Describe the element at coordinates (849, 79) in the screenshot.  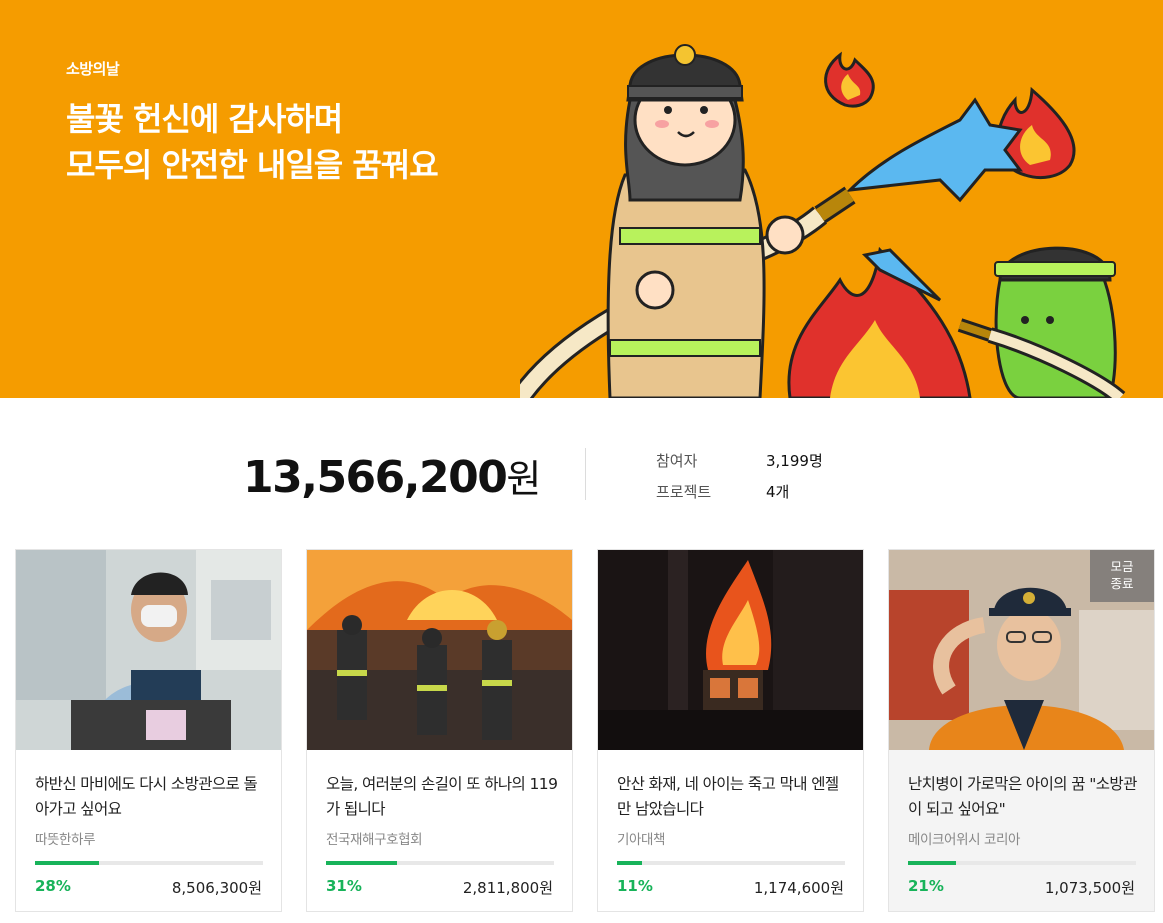
I see `fire-small-icon` at that location.